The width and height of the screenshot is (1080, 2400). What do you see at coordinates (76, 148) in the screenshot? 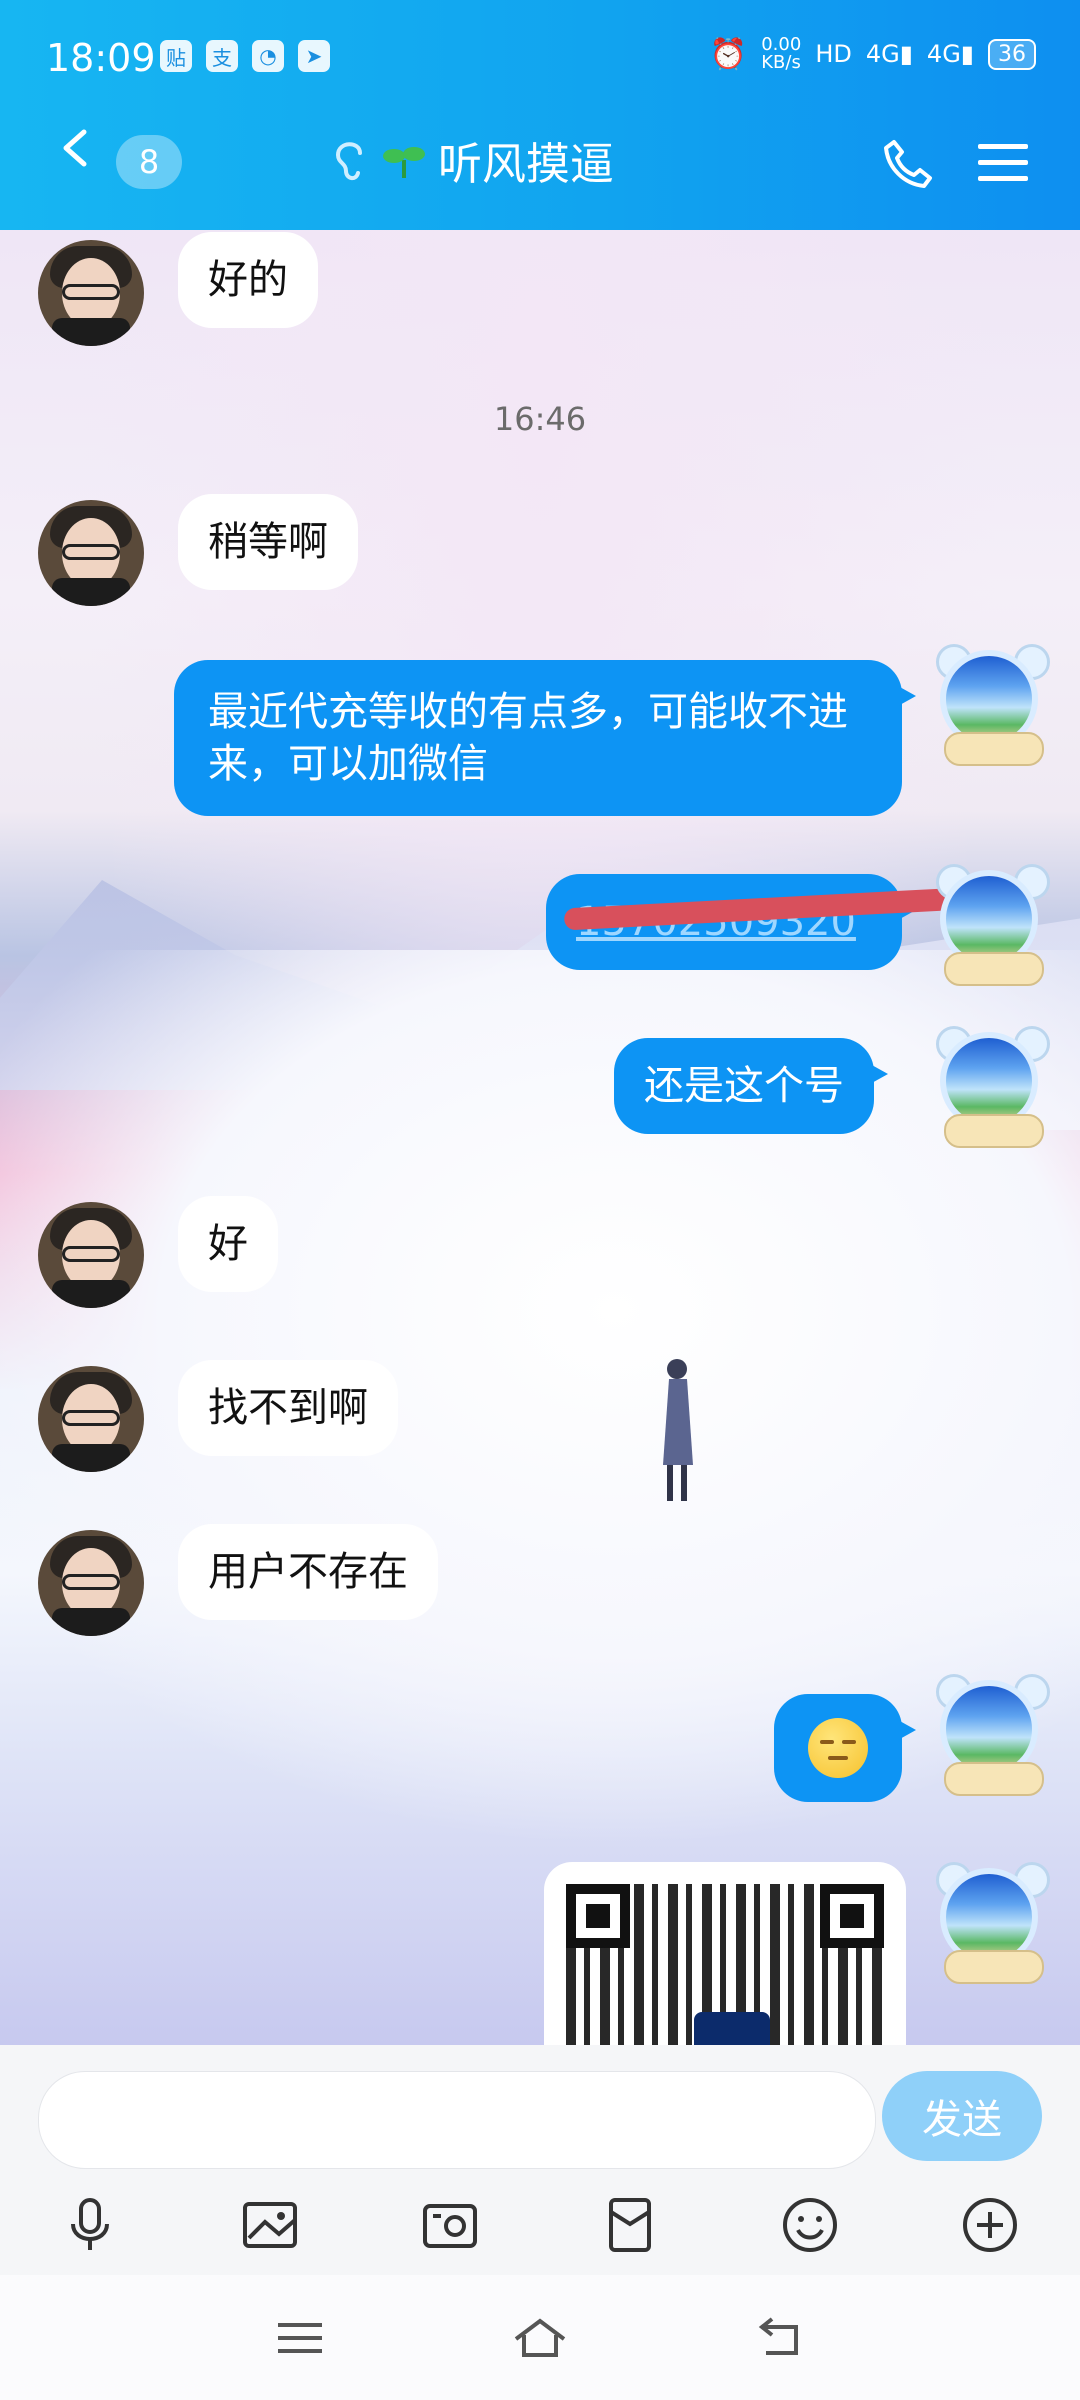
I see `back-icon` at bounding box center [76, 148].